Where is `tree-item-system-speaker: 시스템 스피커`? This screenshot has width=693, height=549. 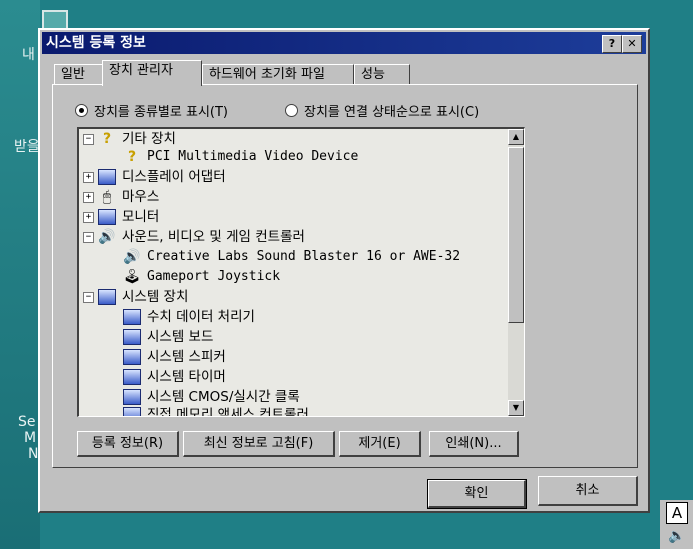 tree-item-system-speaker: 시스템 스피커 is located at coordinates (174, 357).